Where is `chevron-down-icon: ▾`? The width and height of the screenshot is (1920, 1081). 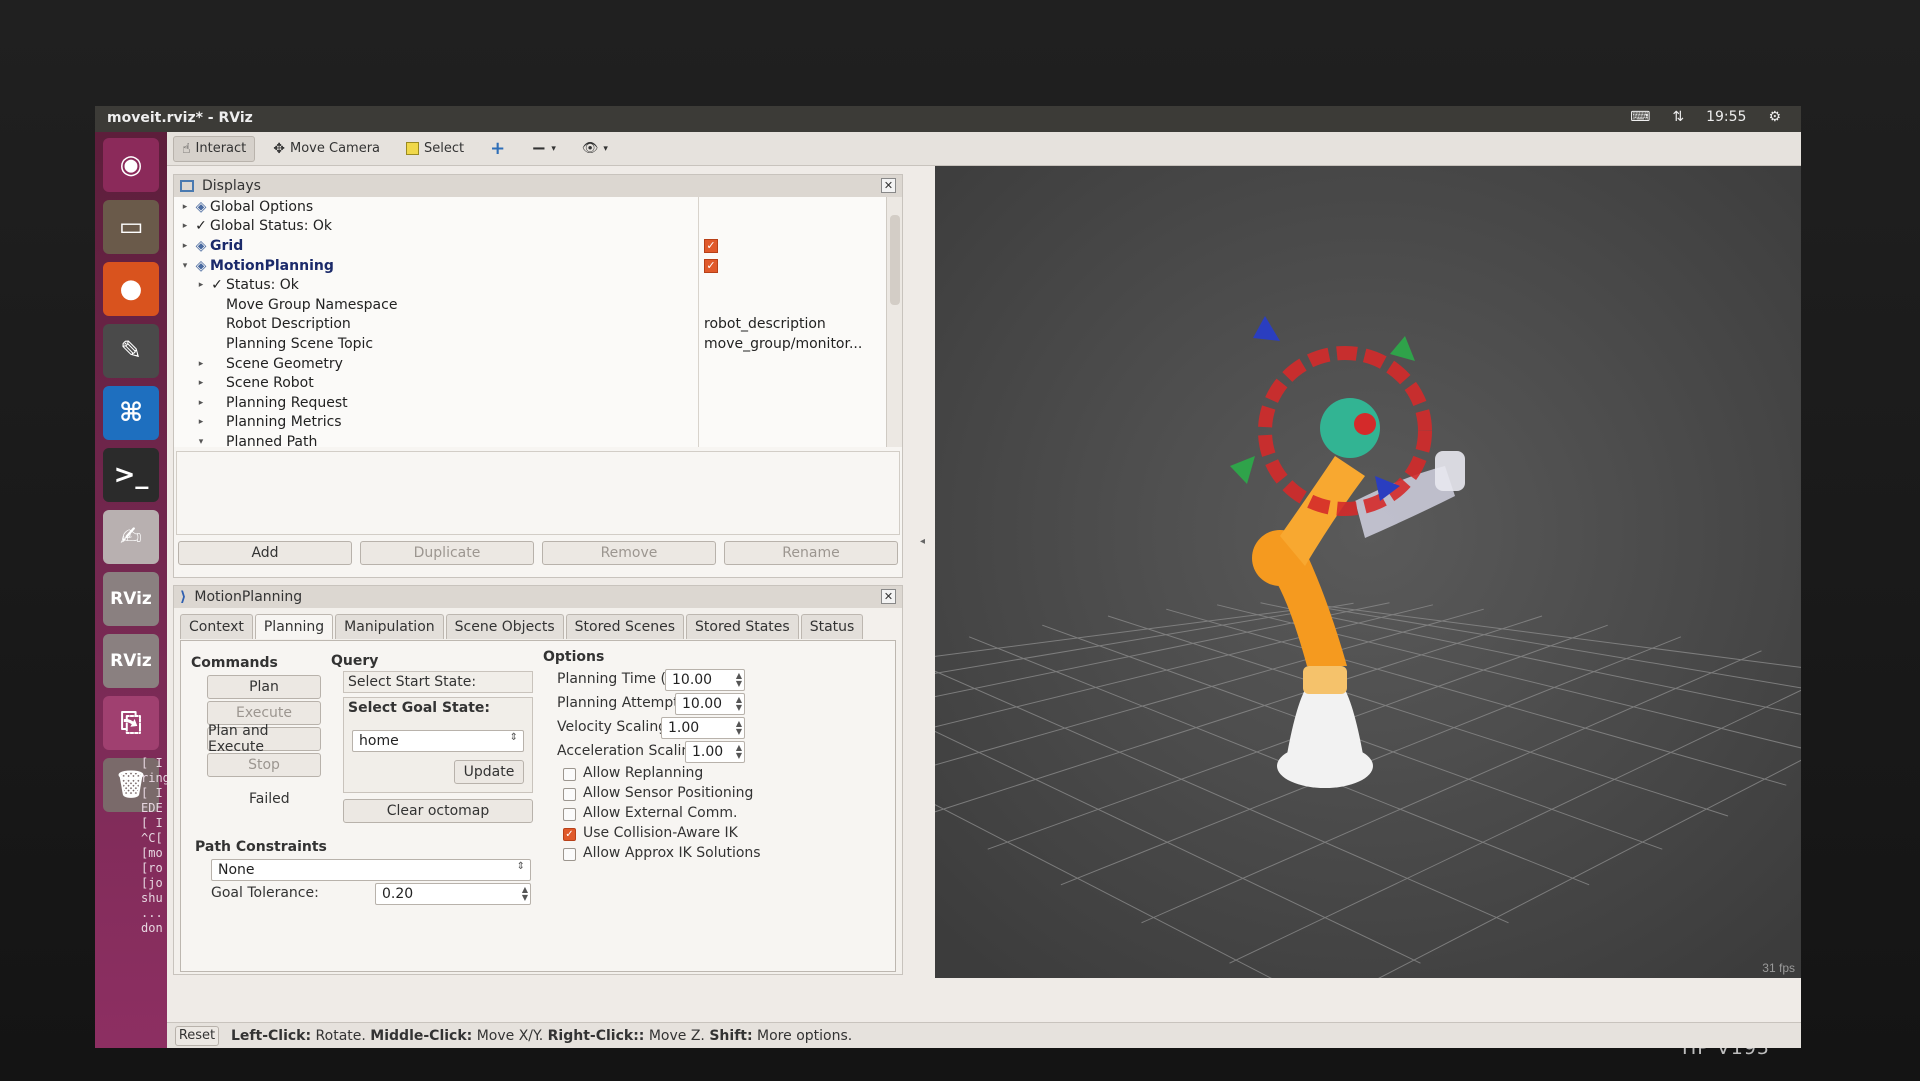
chevron-down-icon: ▾ is located at coordinates (553, 148).